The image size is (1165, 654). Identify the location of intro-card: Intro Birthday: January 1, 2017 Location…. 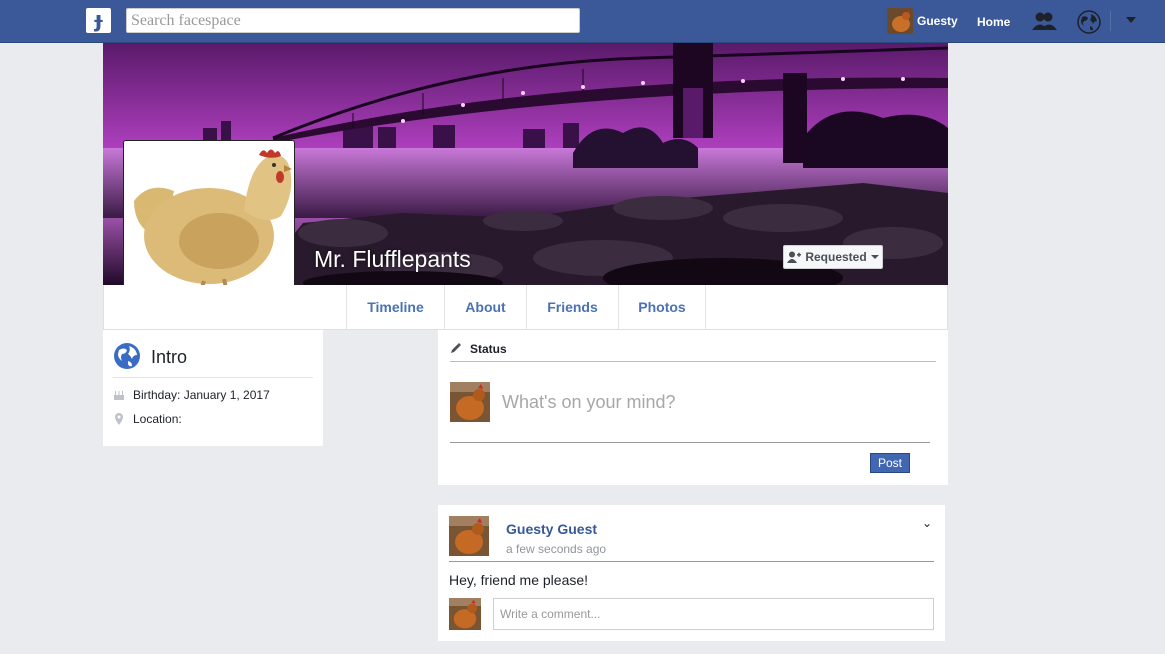
(213, 388).